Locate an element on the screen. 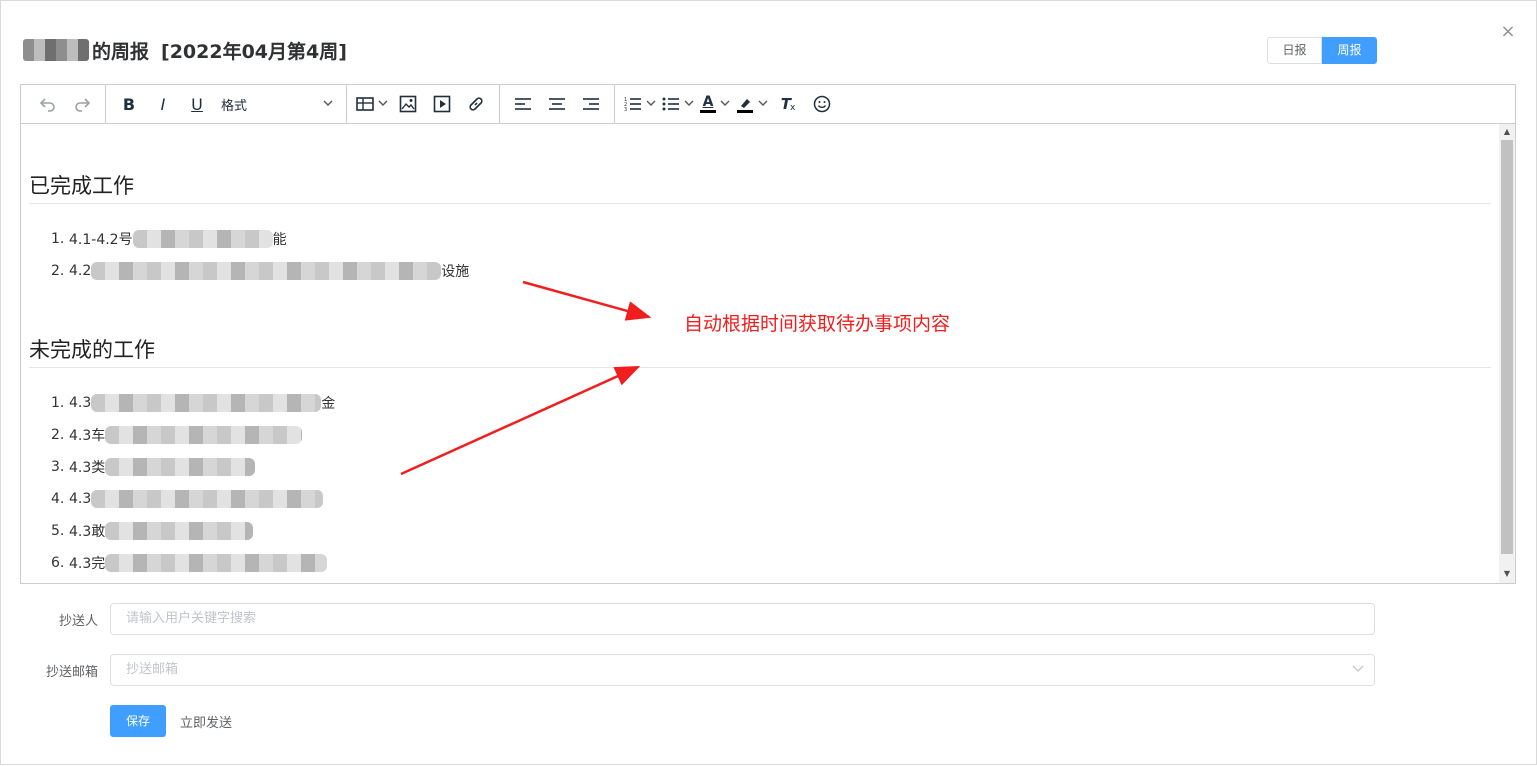  align-group is located at coordinates (557, 104).